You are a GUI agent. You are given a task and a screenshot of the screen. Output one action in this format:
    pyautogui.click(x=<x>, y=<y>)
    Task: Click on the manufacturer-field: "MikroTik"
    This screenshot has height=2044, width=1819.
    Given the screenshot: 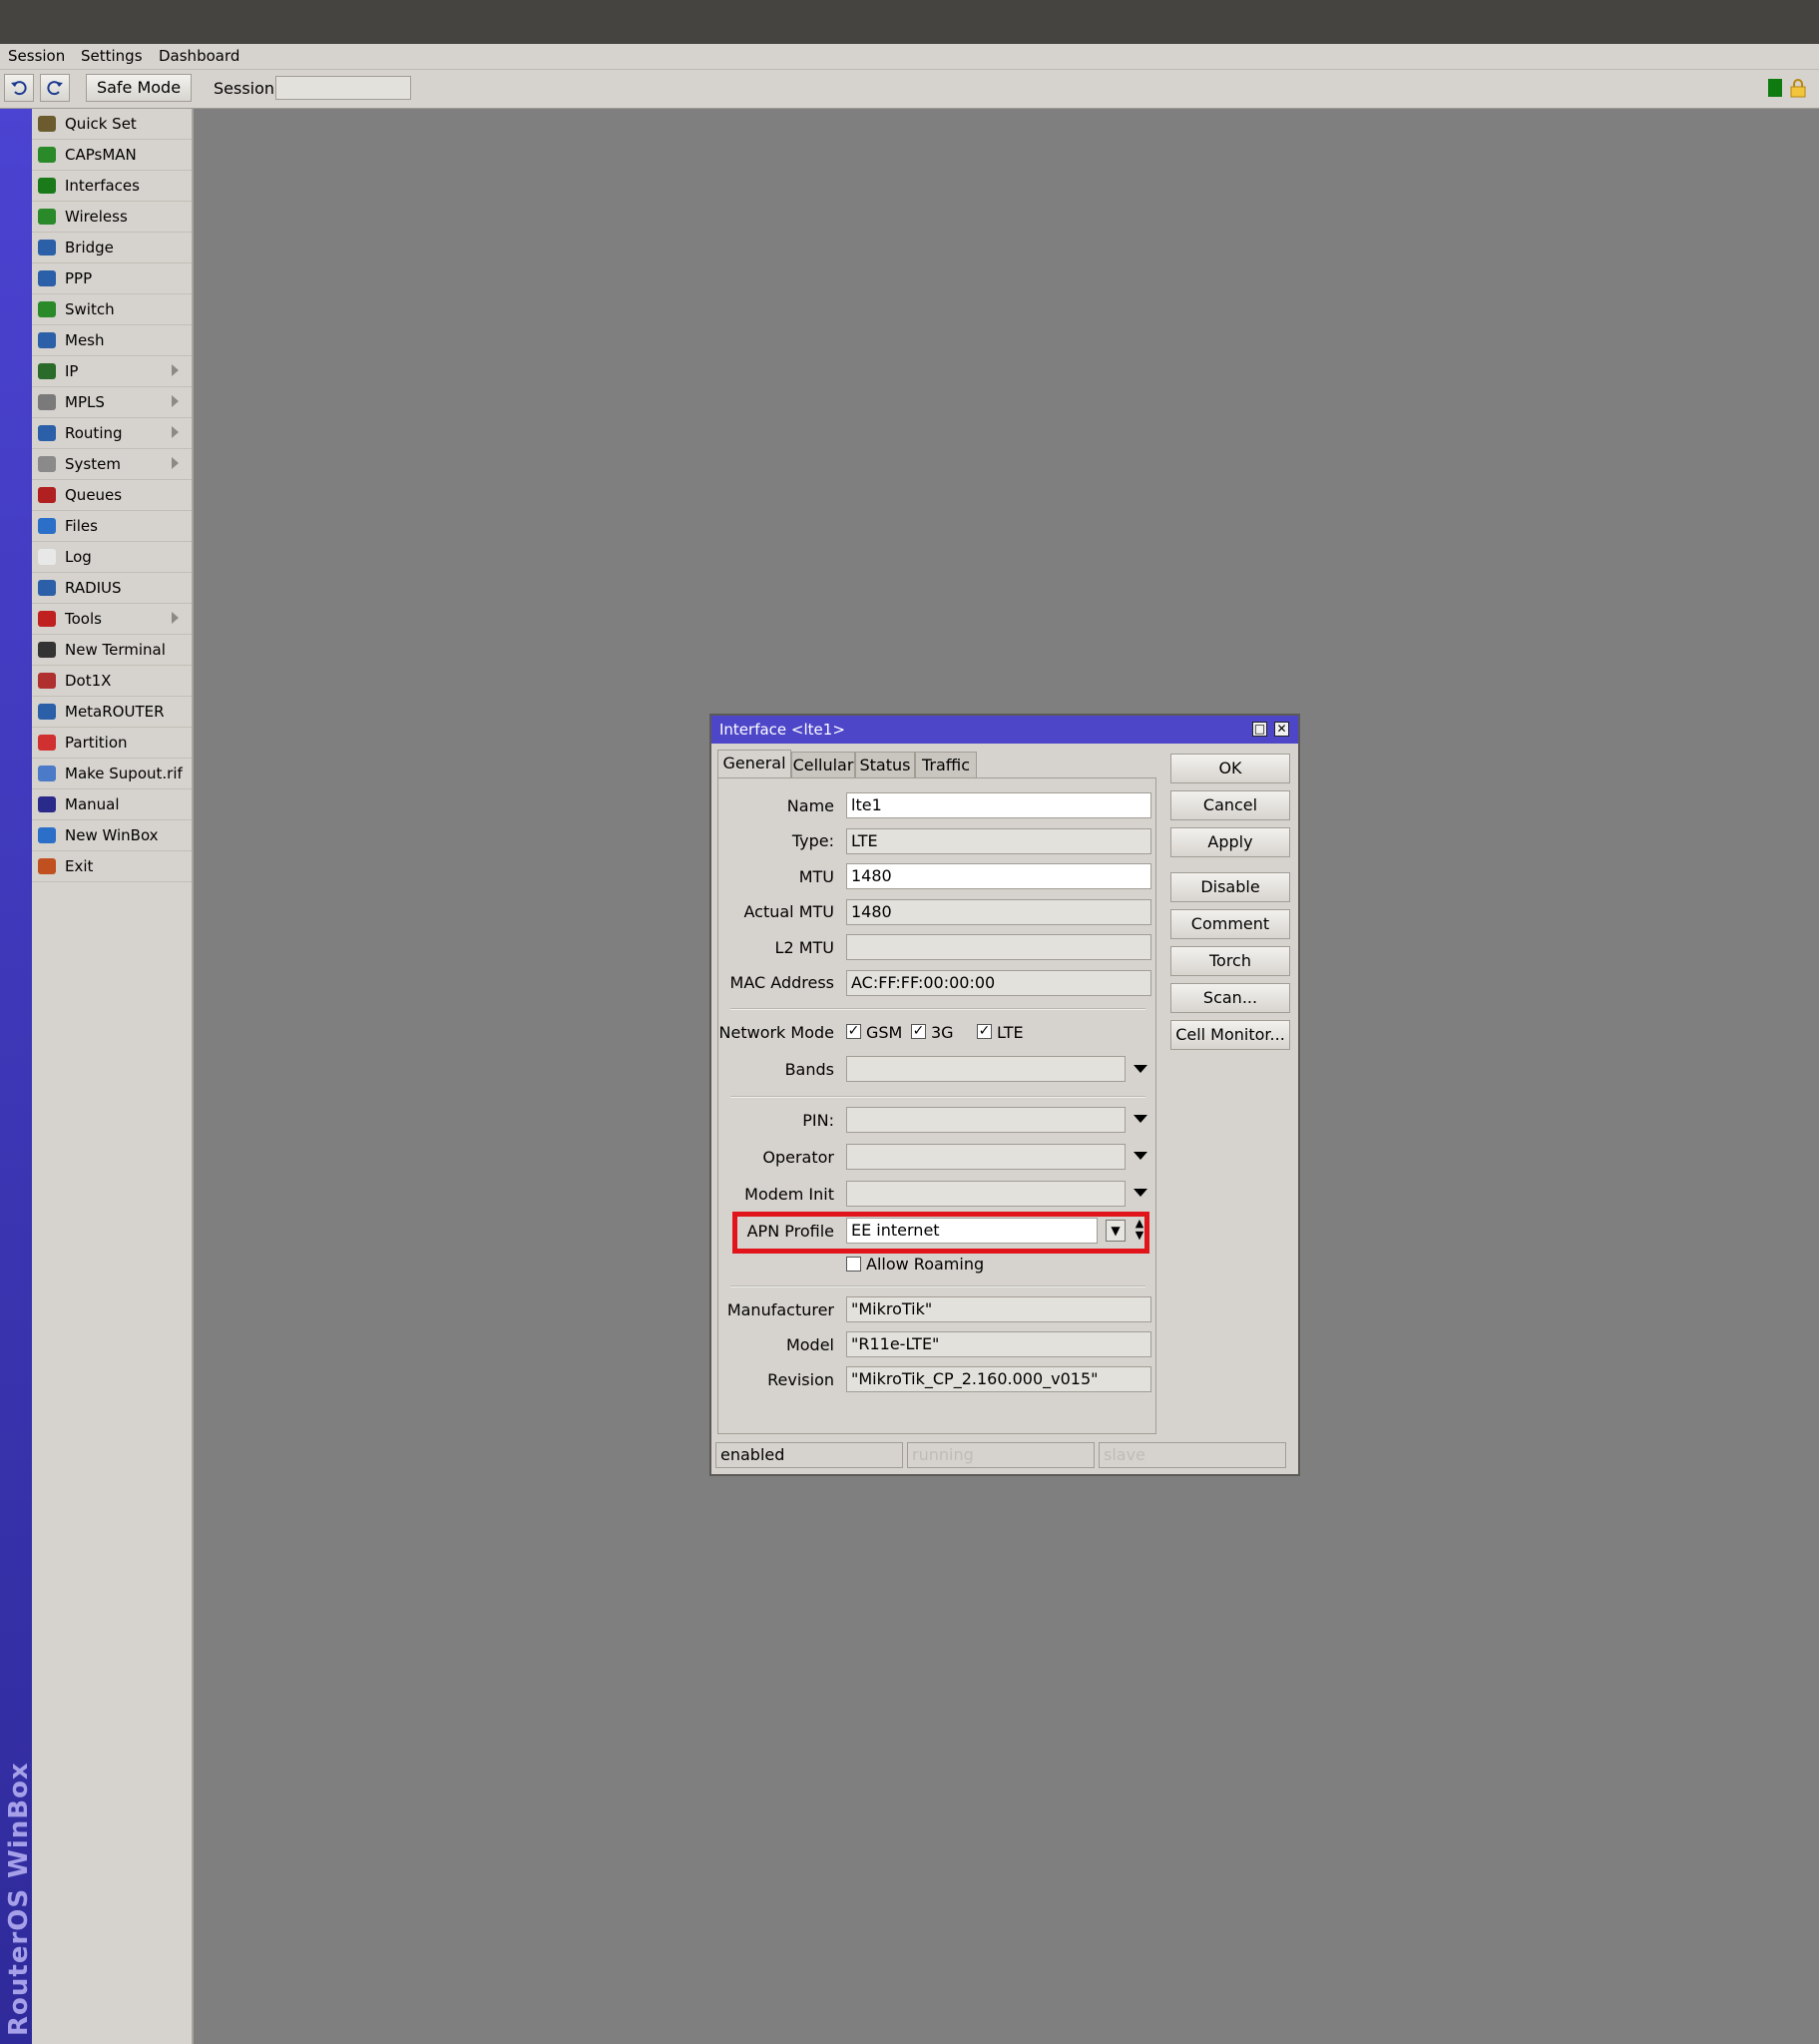 What is the action you would take?
    pyautogui.click(x=998, y=1309)
    